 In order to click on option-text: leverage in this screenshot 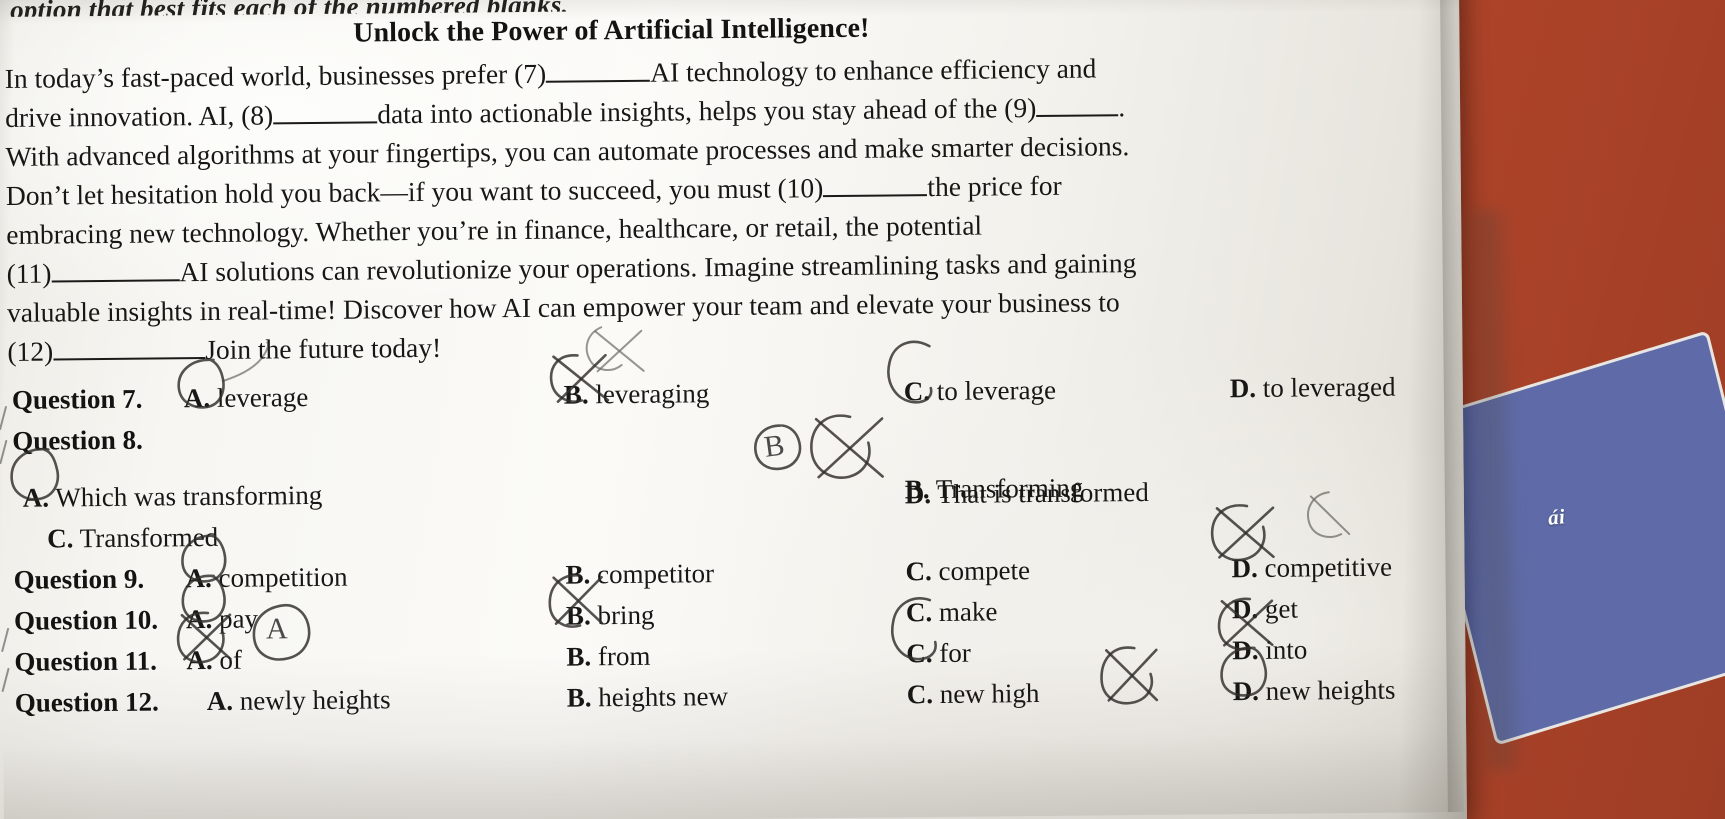, I will do `click(262, 397)`.